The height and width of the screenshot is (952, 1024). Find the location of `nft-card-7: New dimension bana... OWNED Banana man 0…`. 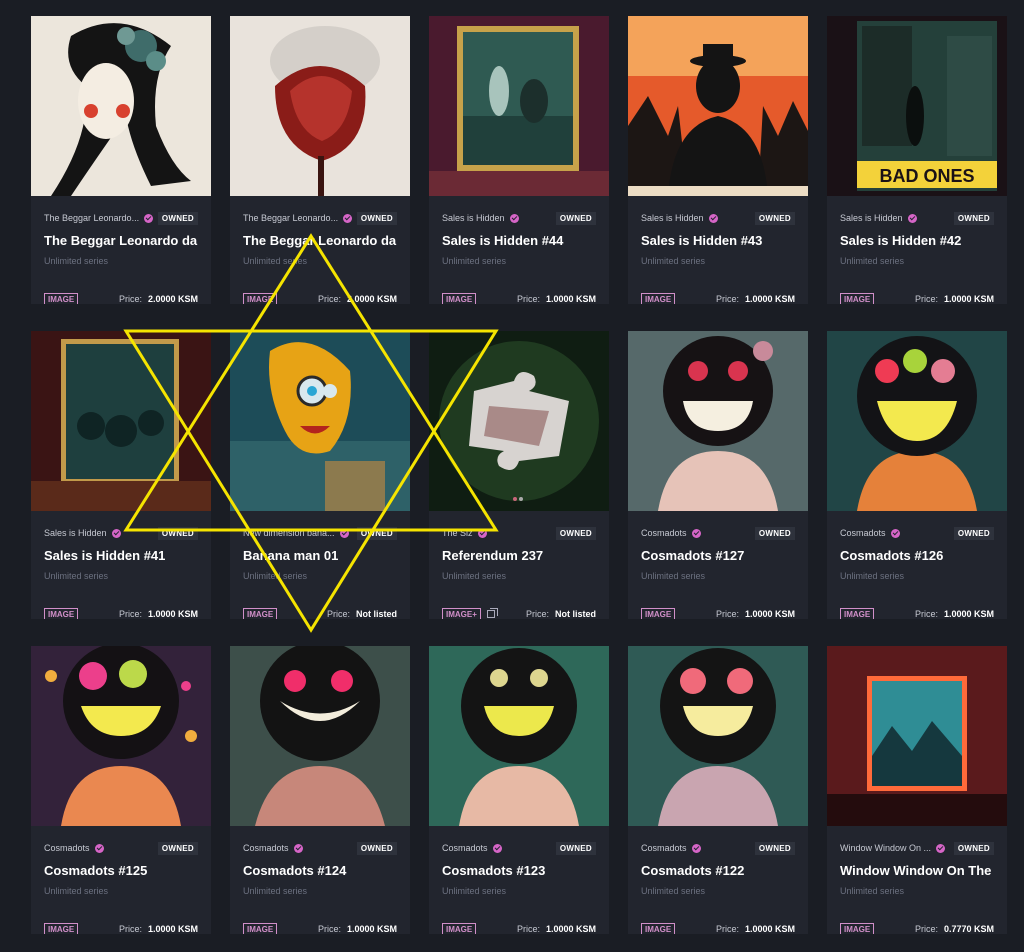

nft-card-7: New dimension bana... OWNED Banana man 0… is located at coordinates (320, 481).